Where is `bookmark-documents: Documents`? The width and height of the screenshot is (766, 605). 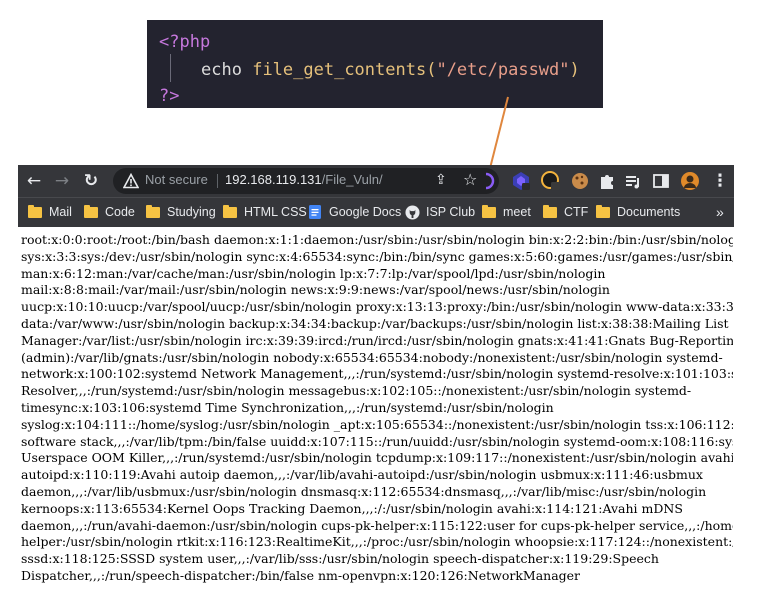 bookmark-documents: Documents is located at coordinates (638, 212).